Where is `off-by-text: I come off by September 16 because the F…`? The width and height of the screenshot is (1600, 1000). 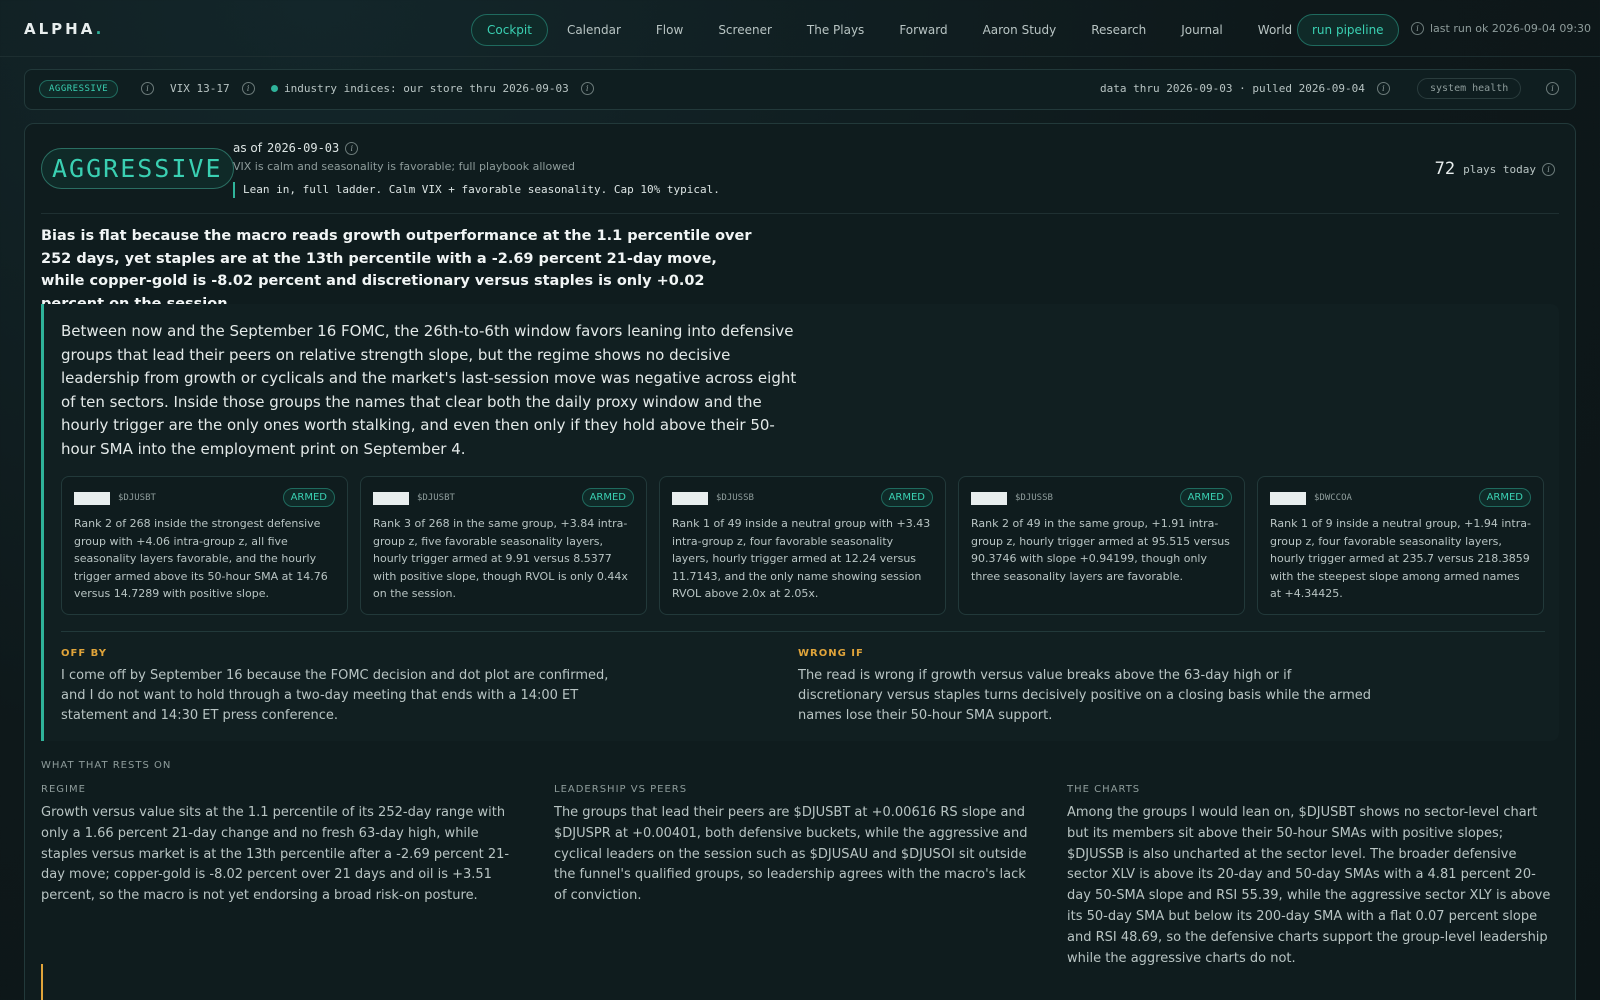 off-by-text: I come off by September 16 because the F… is located at coordinates (335, 695).